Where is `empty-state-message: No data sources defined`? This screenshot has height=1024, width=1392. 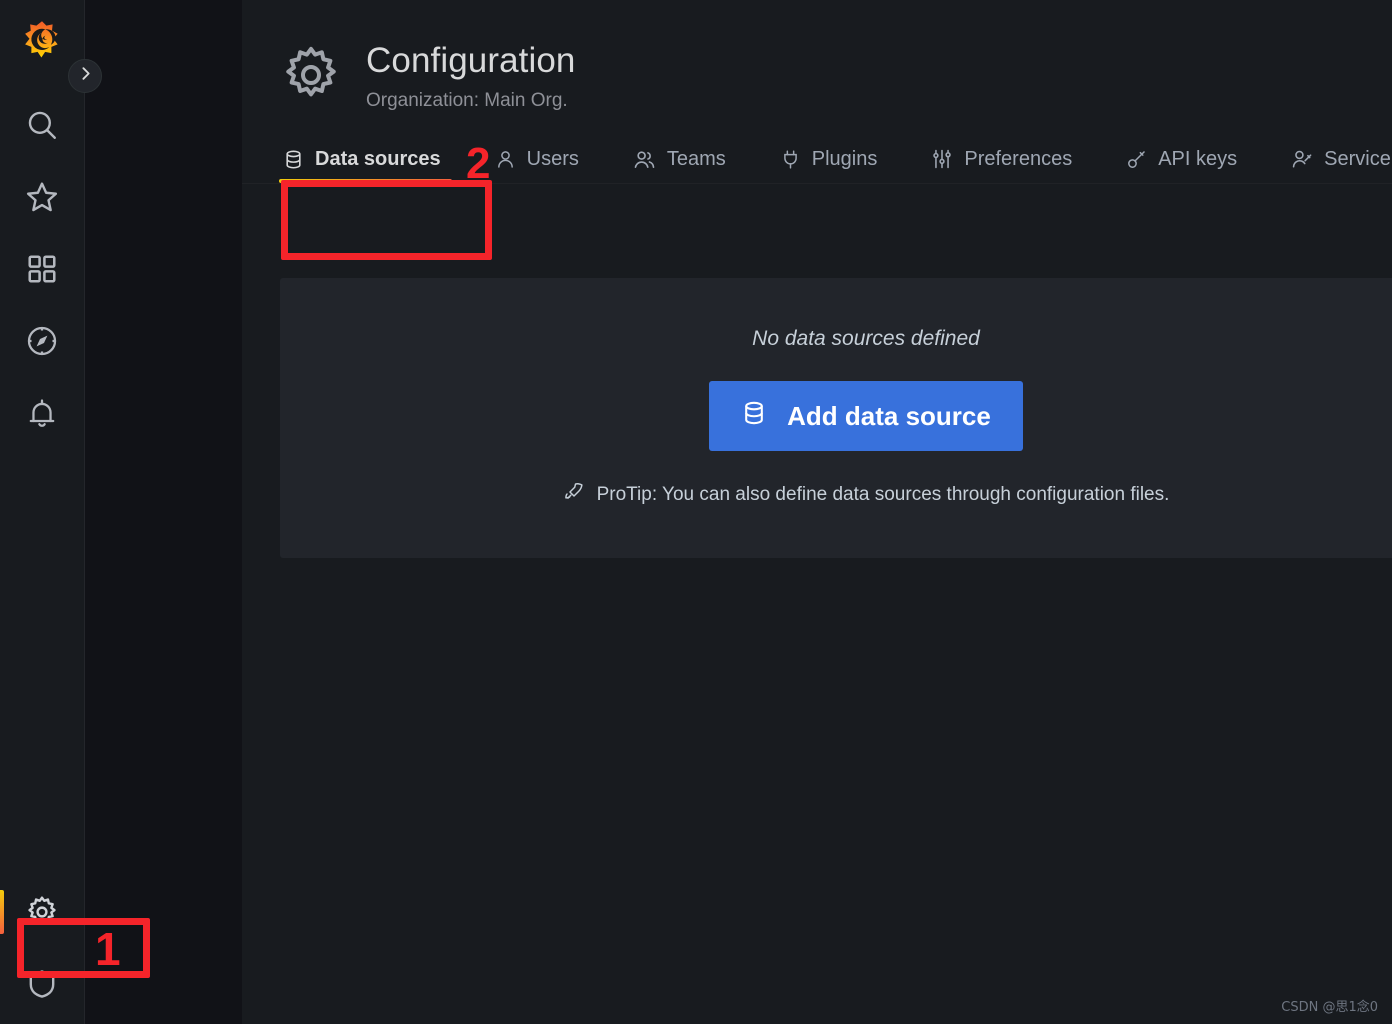 empty-state-message: No data sources defined is located at coordinates (866, 338).